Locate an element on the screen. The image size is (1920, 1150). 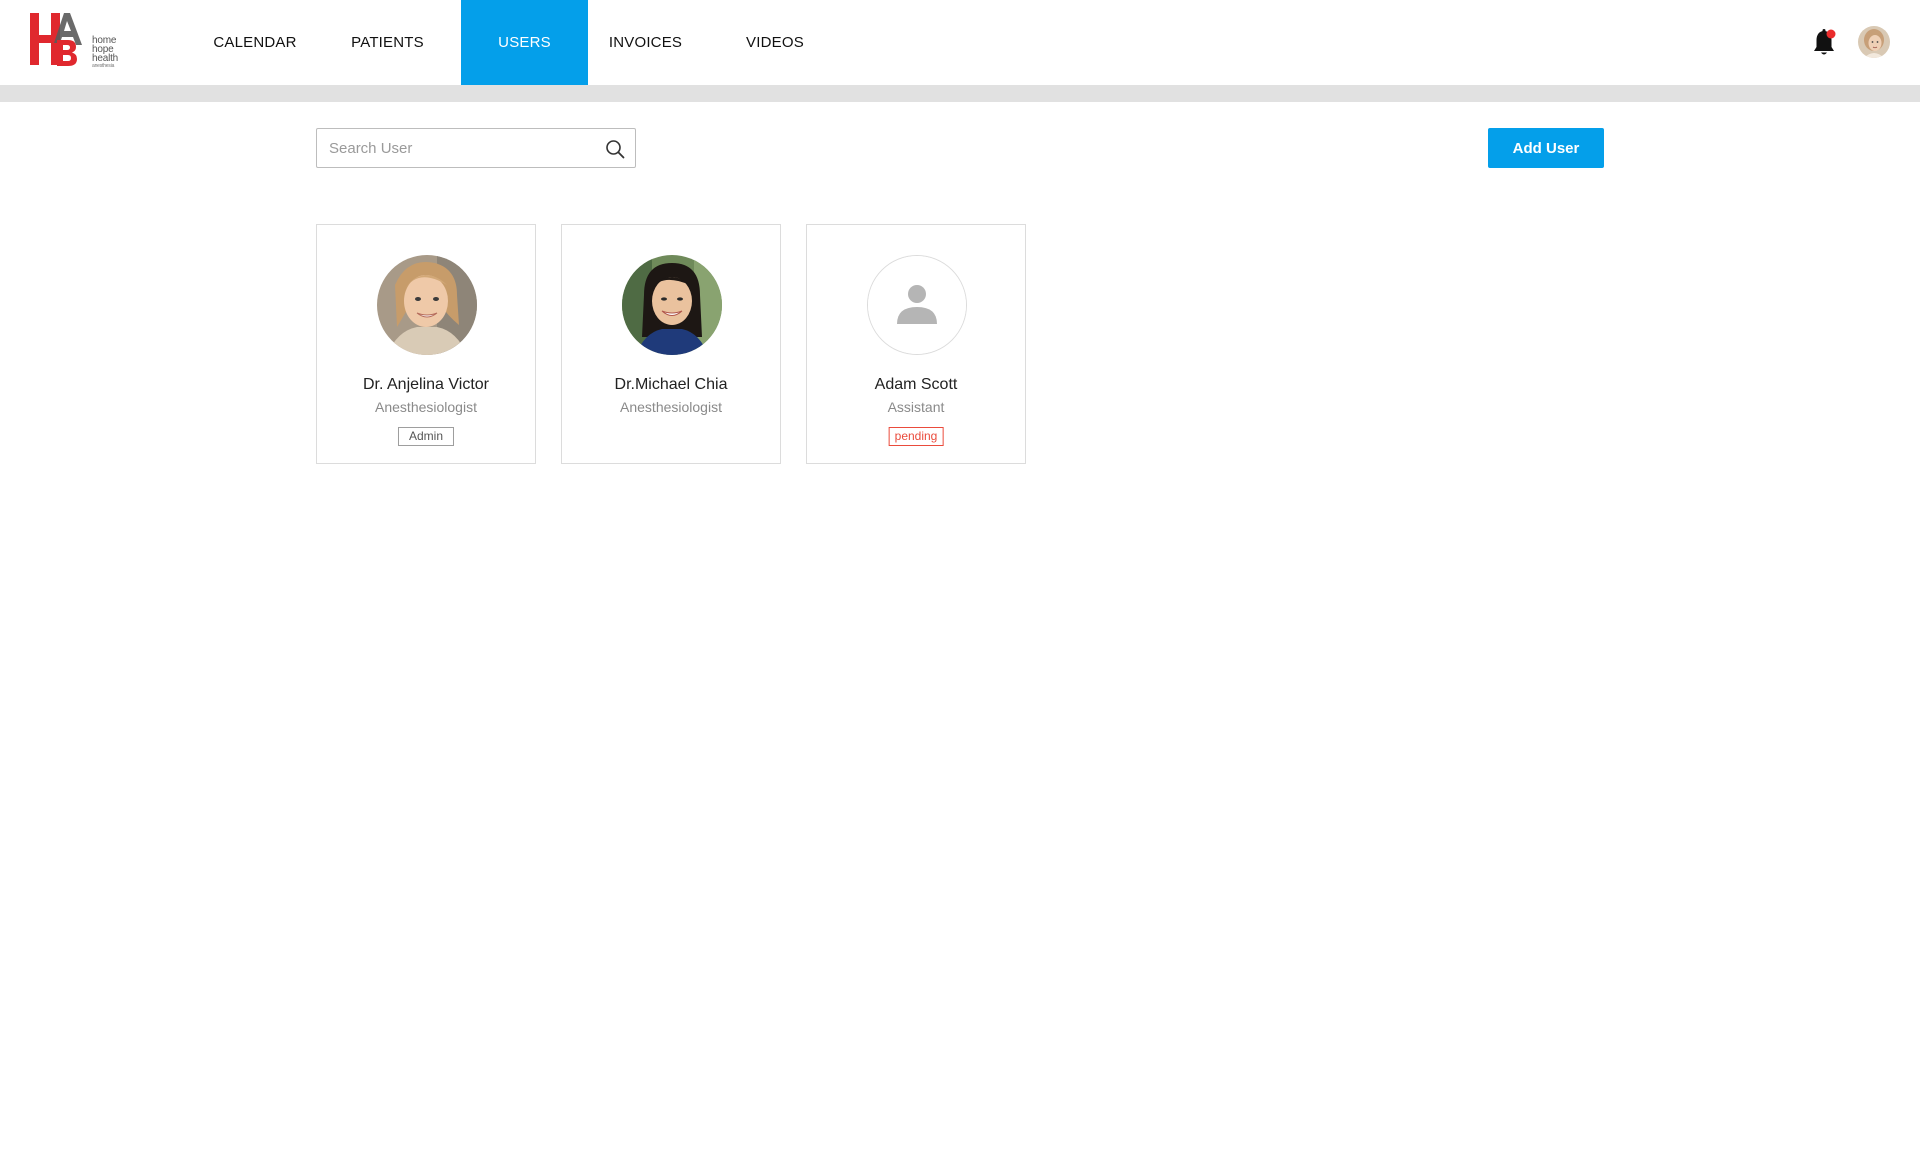
add-user-button: Add User is located at coordinates (1546, 148).